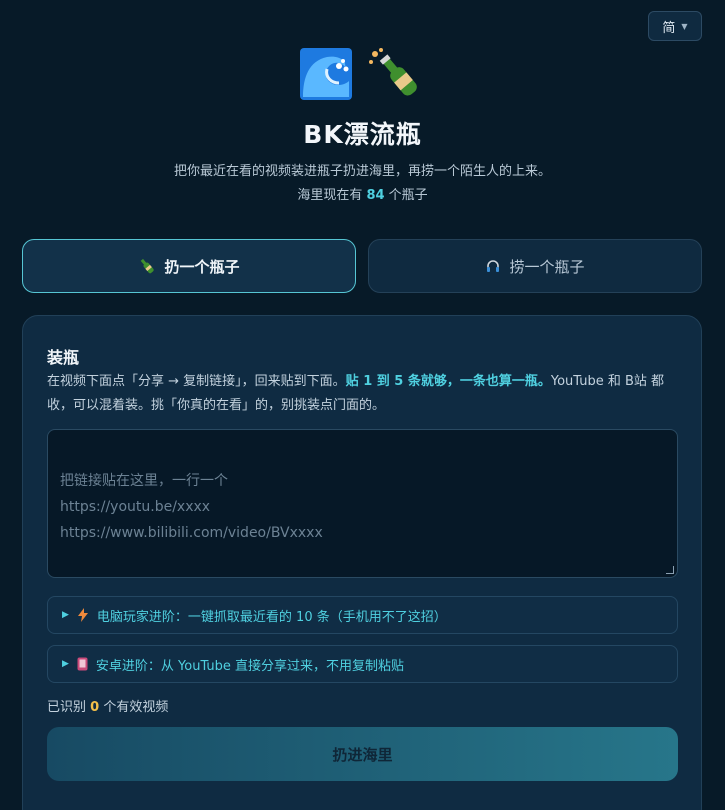 The height and width of the screenshot is (810, 725). What do you see at coordinates (82, 615) in the screenshot?
I see `lightning-icon` at bounding box center [82, 615].